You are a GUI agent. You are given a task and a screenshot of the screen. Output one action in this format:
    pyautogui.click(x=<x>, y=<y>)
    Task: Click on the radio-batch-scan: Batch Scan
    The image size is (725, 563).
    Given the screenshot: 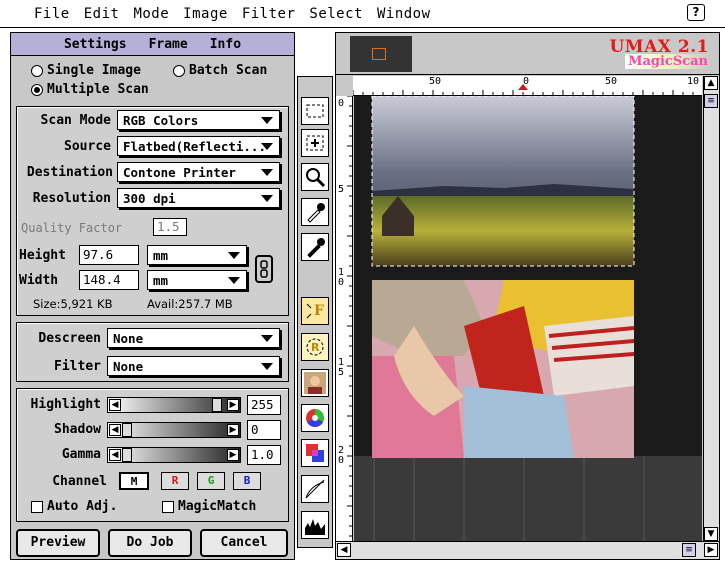 What is the action you would take?
    pyautogui.click(x=220, y=70)
    